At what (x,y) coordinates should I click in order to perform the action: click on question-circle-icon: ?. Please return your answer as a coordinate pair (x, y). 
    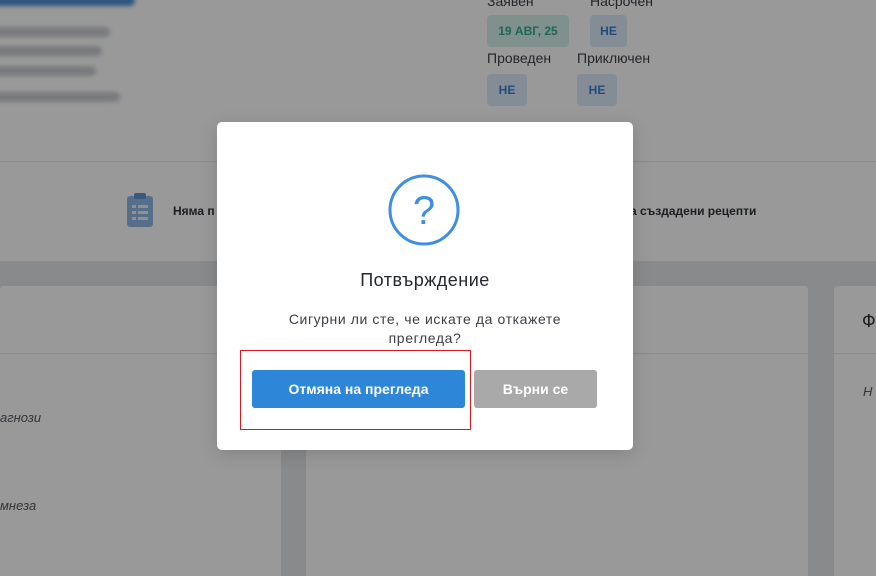
    Looking at the image, I should click on (424, 210).